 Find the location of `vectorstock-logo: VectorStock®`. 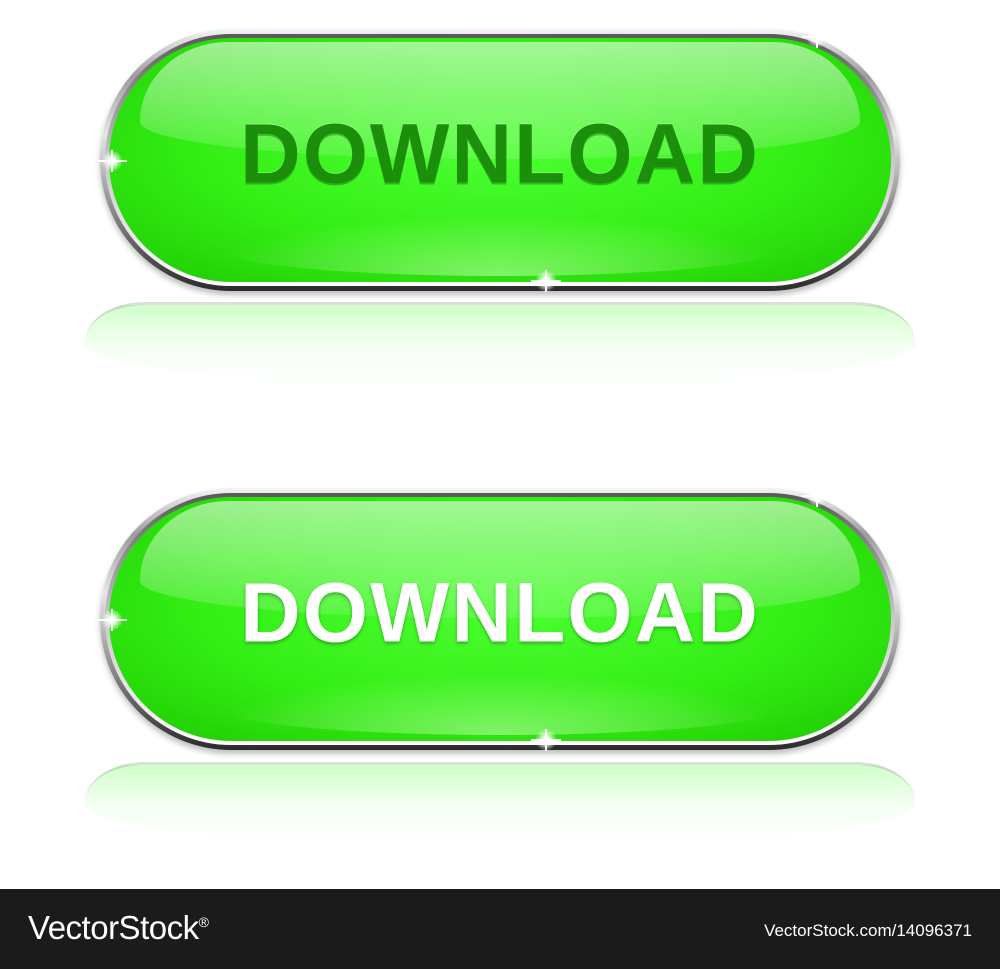

vectorstock-logo: VectorStock® is located at coordinates (118, 928).